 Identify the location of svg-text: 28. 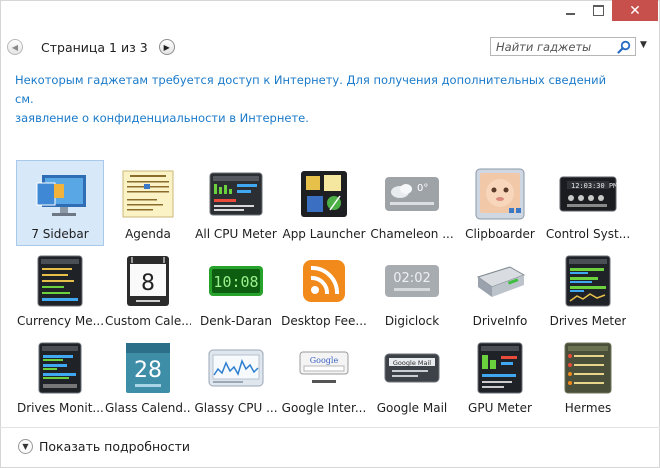
(148, 370).